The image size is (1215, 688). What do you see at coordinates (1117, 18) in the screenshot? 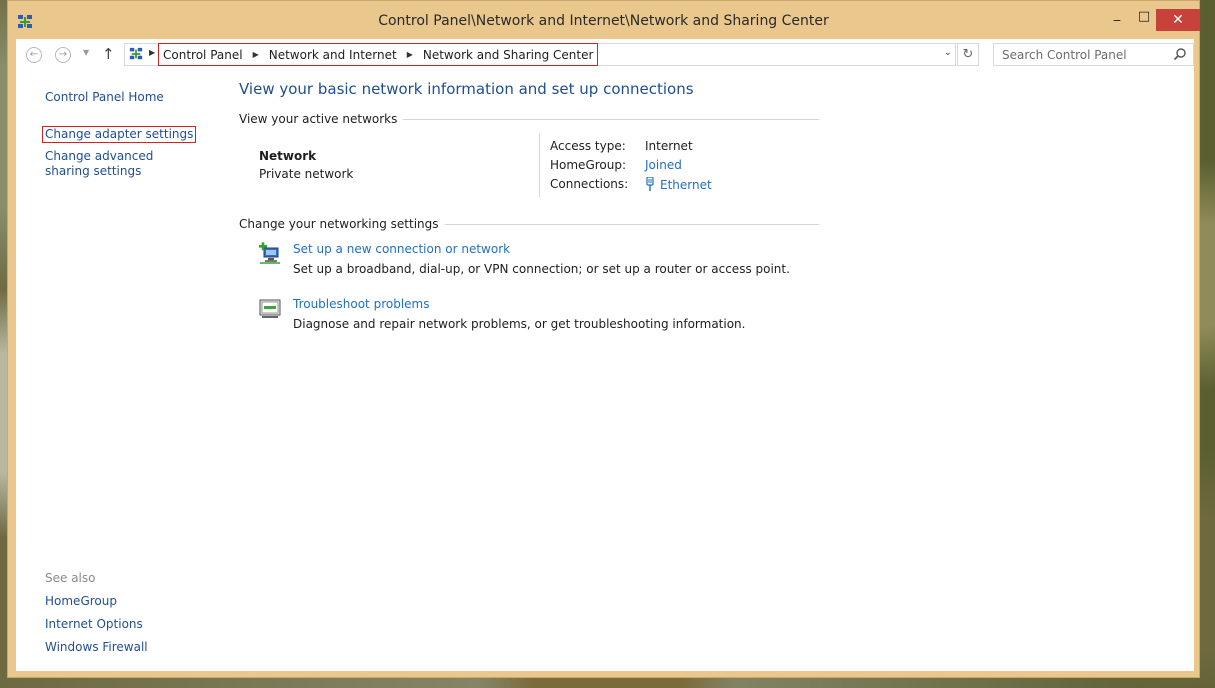
I see `minimize-button: _` at bounding box center [1117, 18].